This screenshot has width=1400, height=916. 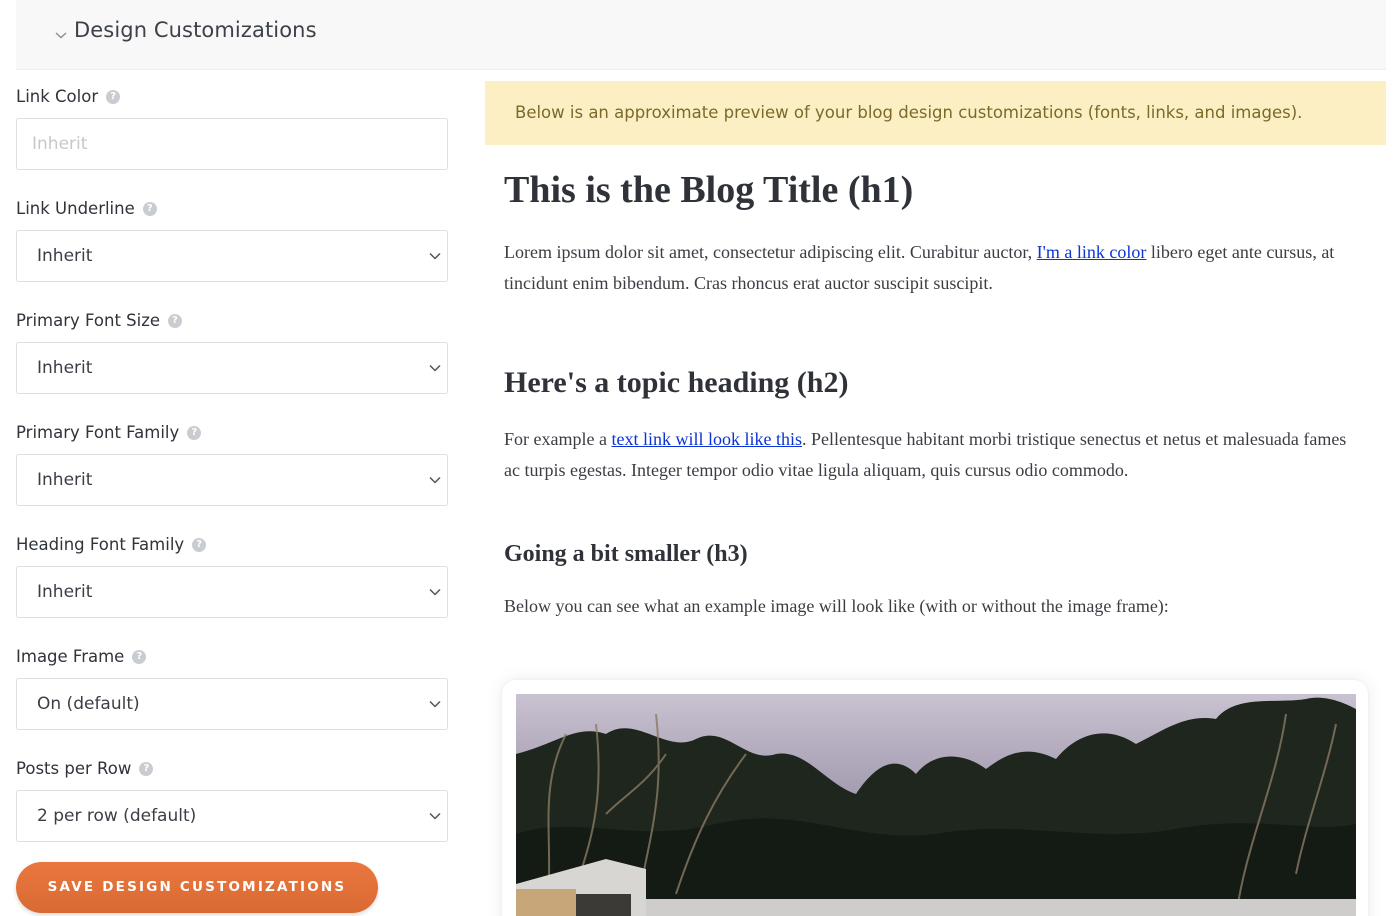 What do you see at coordinates (197, 887) in the screenshot?
I see `save-design-customizations-button: SAVE DESIGN CUSTOMIZATIONS` at bounding box center [197, 887].